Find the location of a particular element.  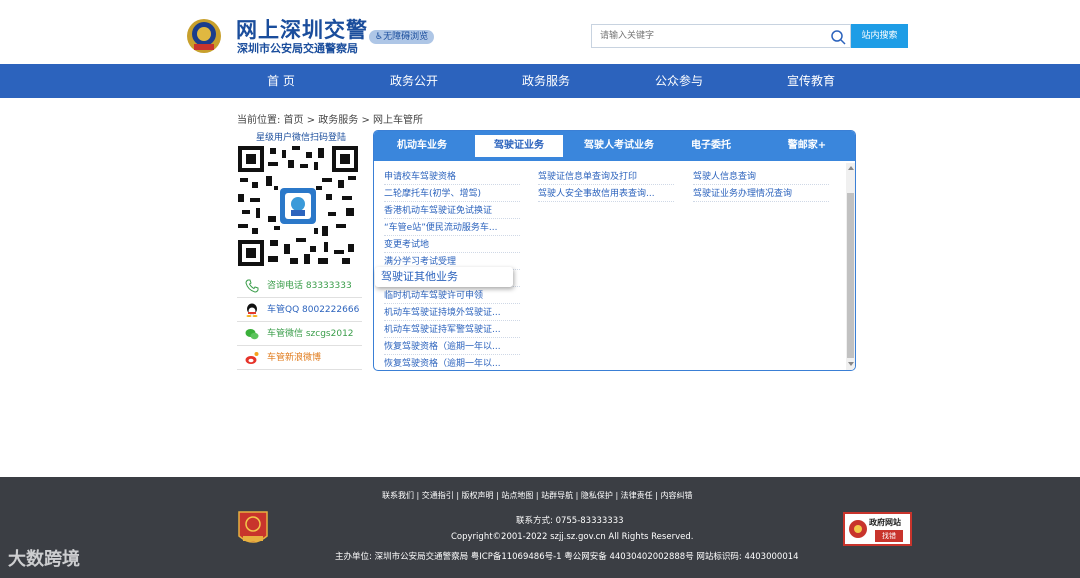

search-box is located at coordinates (721, 36).